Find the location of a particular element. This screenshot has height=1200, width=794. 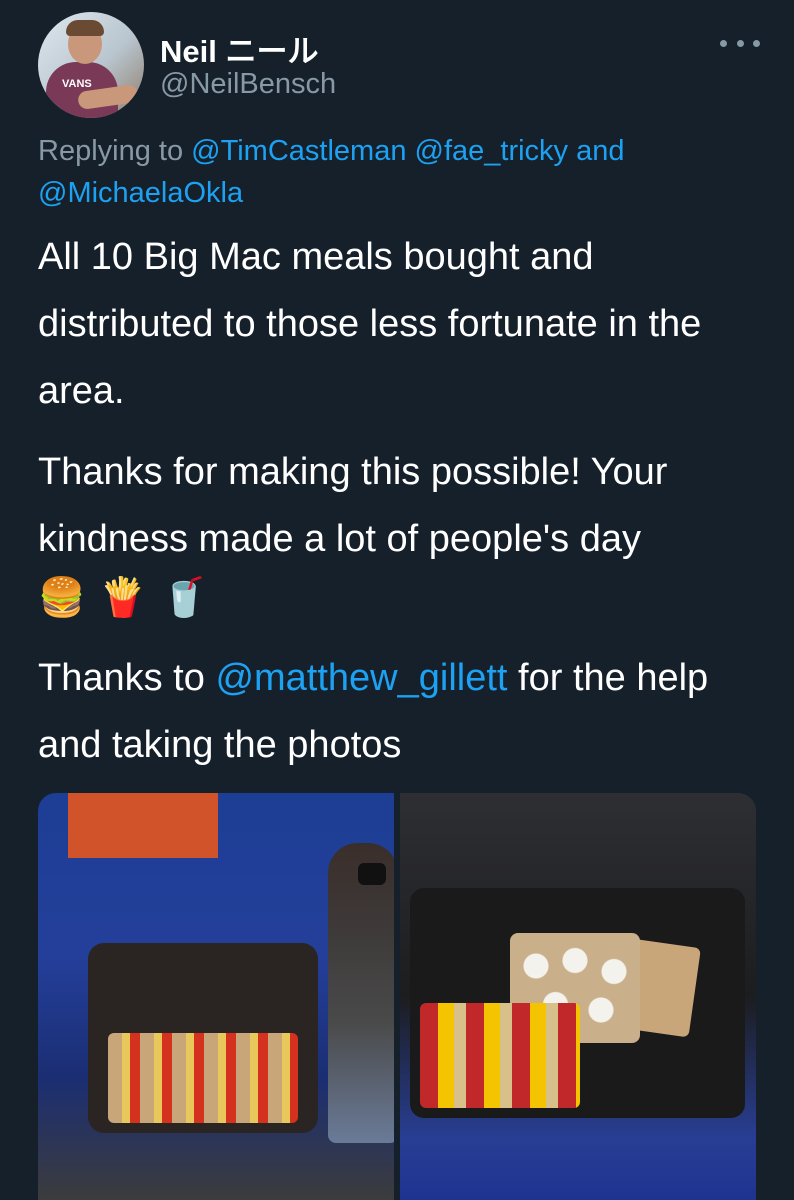

burger-emoji: 🍔 is located at coordinates (62, 598).